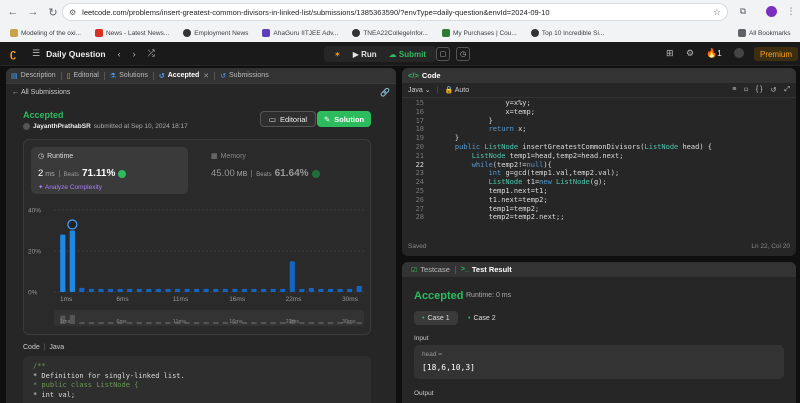 This screenshot has height=403, width=800. Describe the element at coordinates (119, 54) in the screenshot. I see `prev-question-icon: ‹` at that location.